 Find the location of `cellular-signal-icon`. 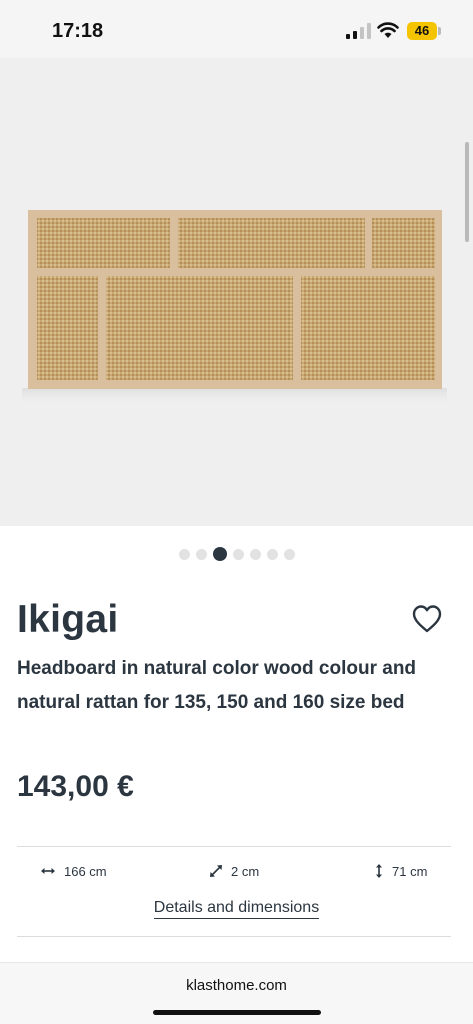

cellular-signal-icon is located at coordinates (358, 31).